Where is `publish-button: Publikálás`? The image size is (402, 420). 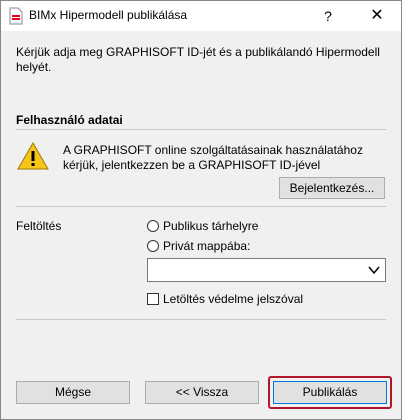
publish-button: Publikálás is located at coordinates (330, 392).